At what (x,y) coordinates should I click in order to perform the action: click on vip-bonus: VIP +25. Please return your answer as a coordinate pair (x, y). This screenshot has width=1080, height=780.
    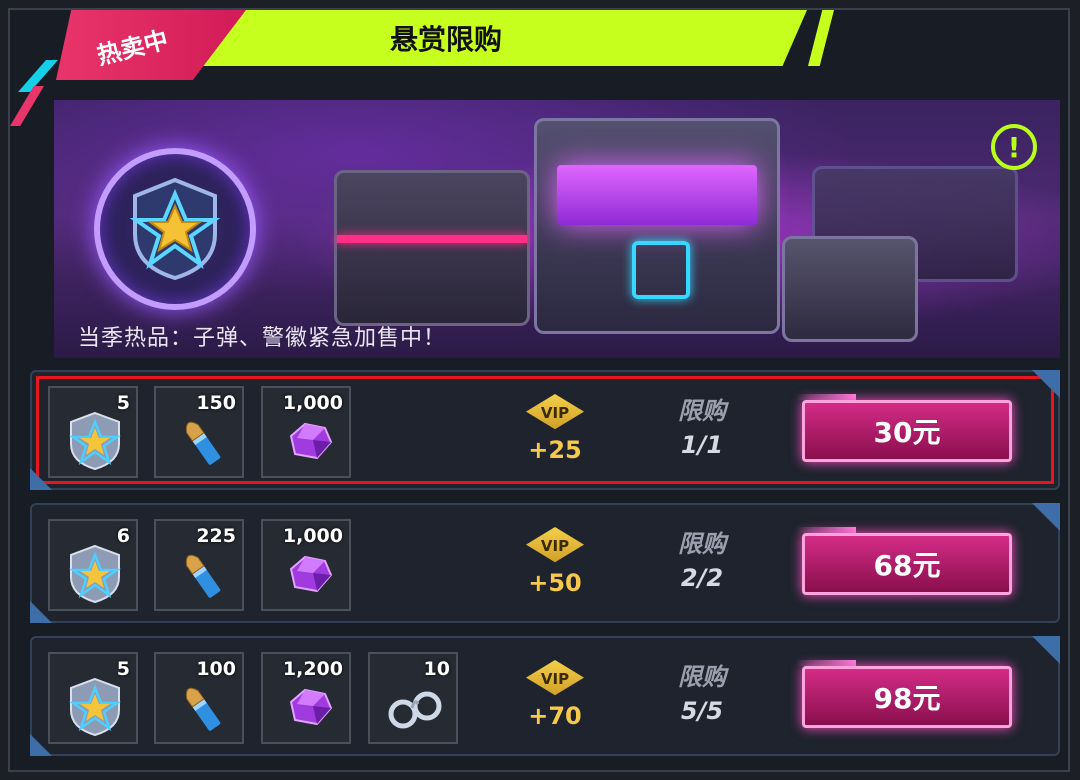
    Looking at the image, I should click on (555, 429).